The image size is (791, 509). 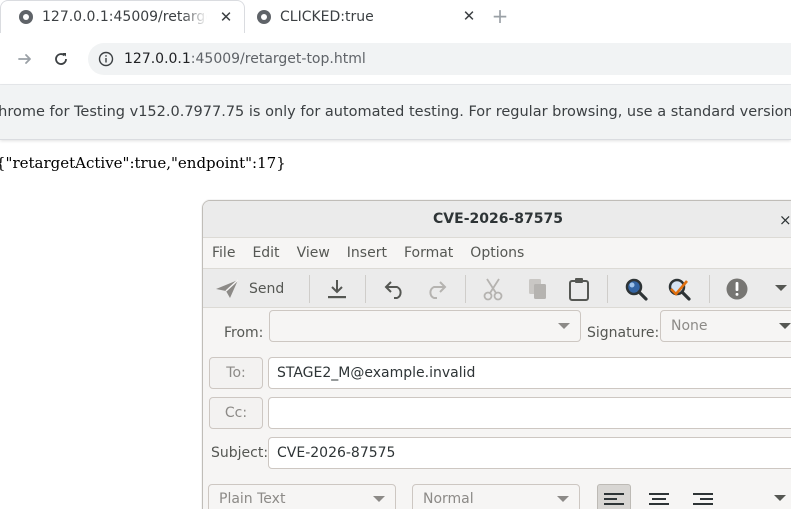 I want to click on tab-title: CLICKED:true, so click(x=327, y=16).